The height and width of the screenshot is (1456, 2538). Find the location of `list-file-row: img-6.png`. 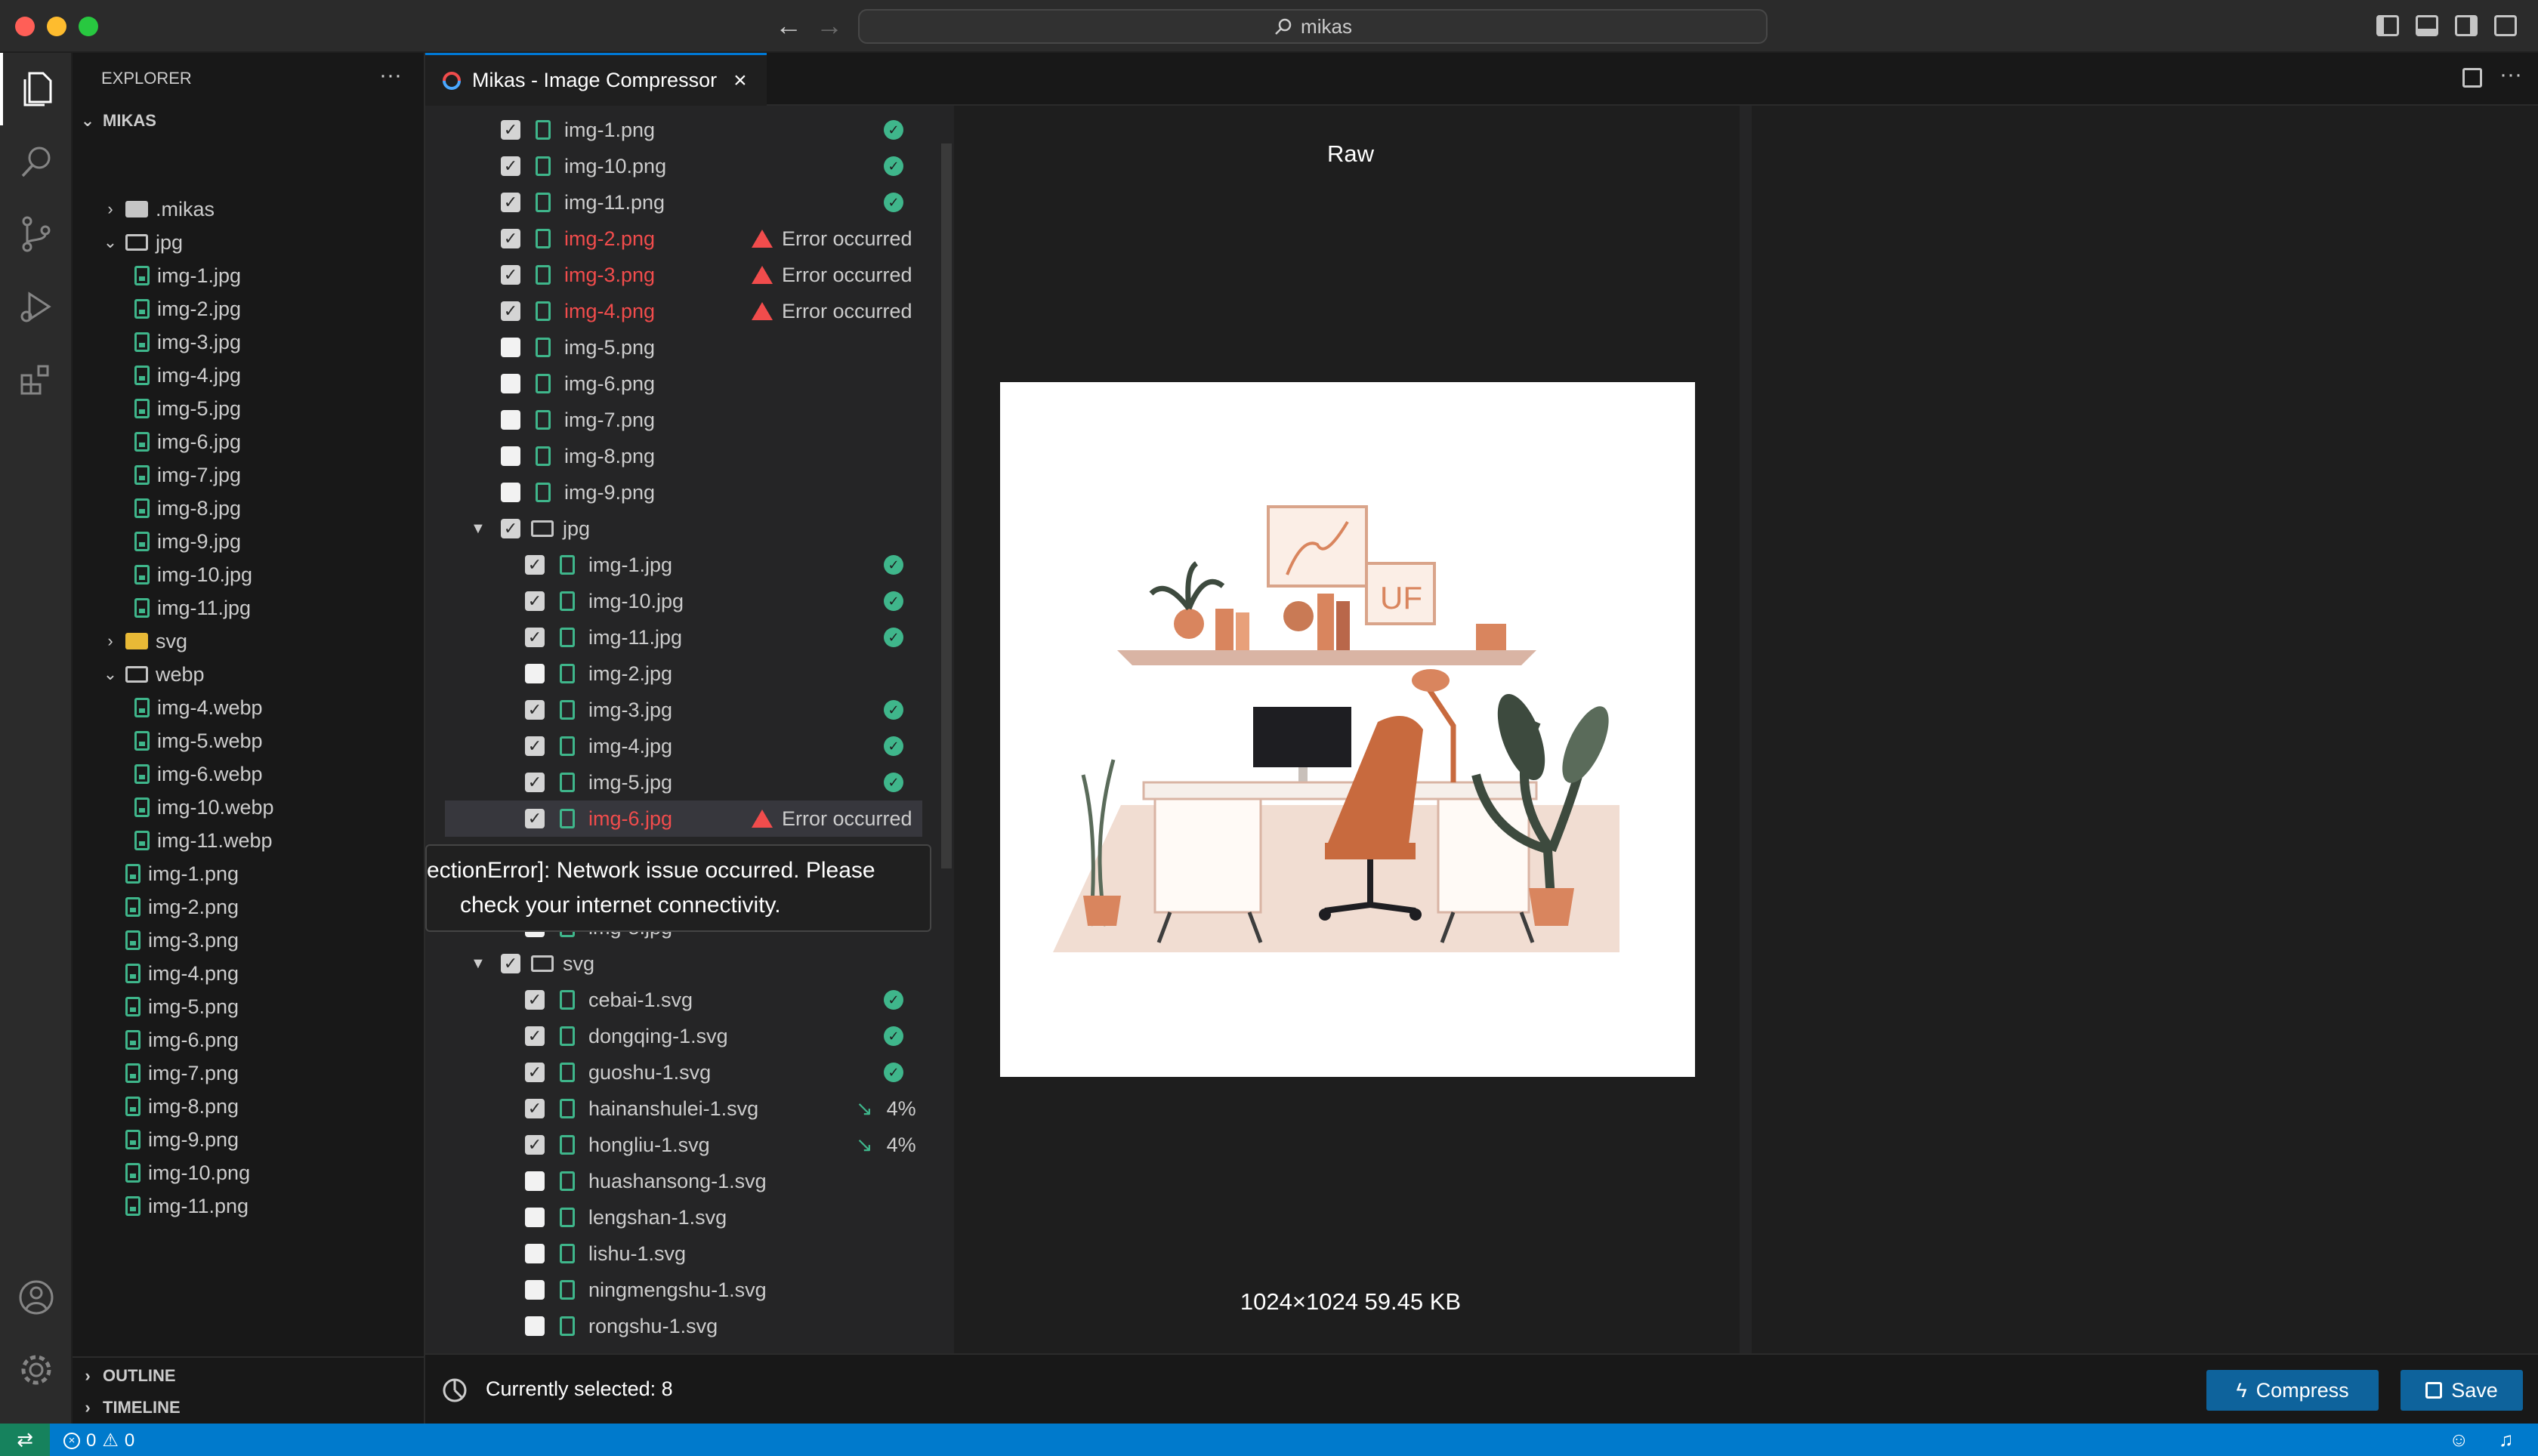

list-file-row: img-6.png is located at coordinates (689, 384).